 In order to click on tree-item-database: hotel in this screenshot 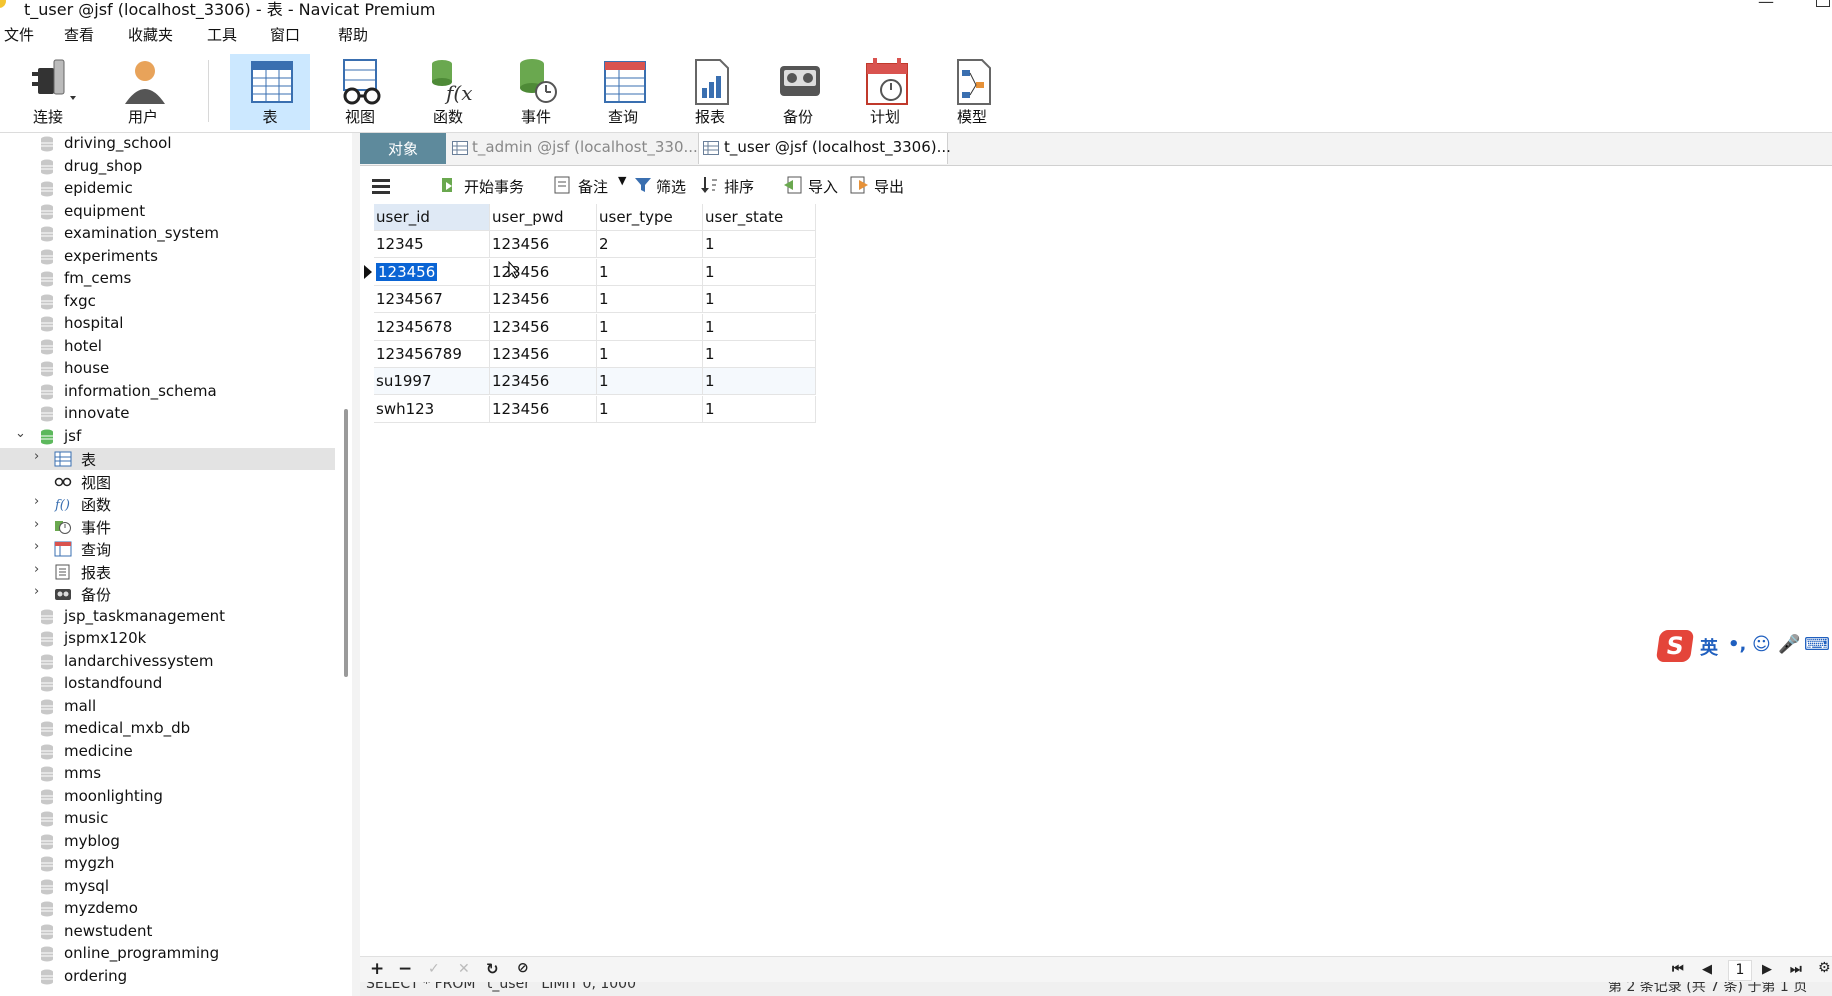, I will do `click(167, 347)`.